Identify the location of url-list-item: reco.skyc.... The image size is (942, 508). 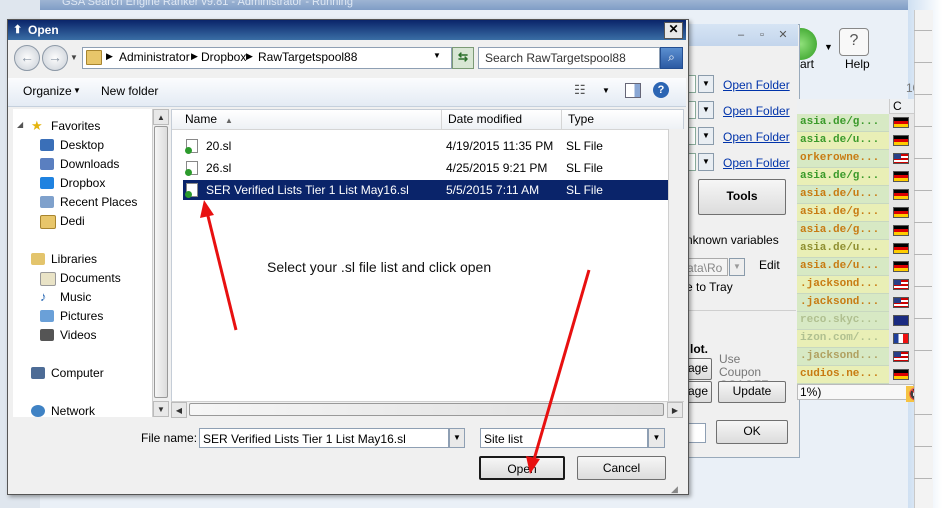
(843, 320).